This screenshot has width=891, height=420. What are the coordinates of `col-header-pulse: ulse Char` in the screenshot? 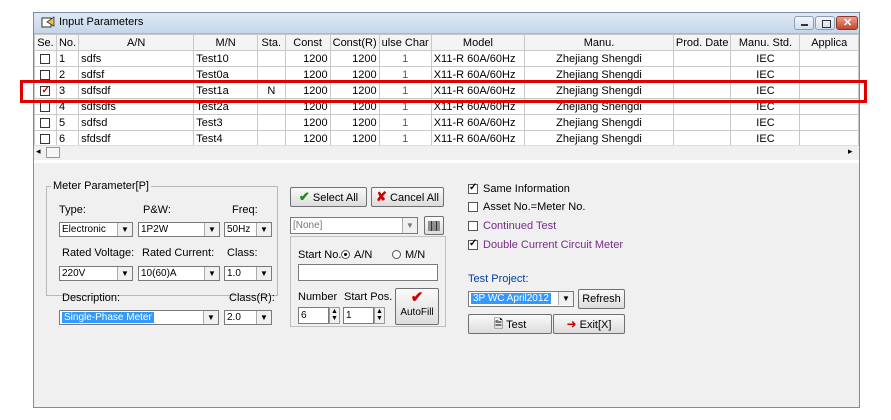 It's located at (405, 42).